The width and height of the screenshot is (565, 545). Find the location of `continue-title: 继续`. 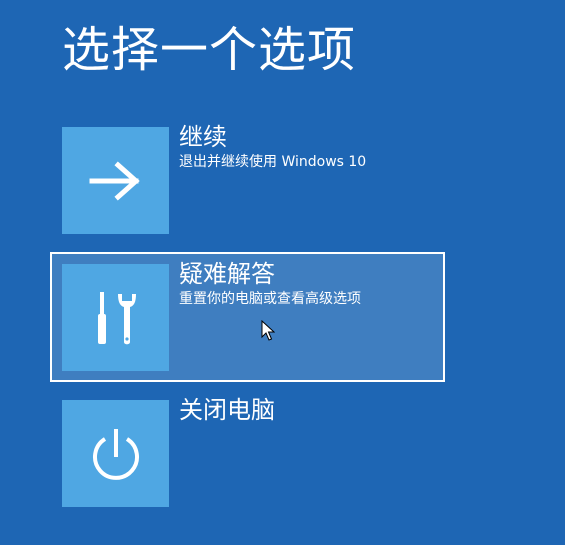

continue-title: 继续 is located at coordinates (203, 137).